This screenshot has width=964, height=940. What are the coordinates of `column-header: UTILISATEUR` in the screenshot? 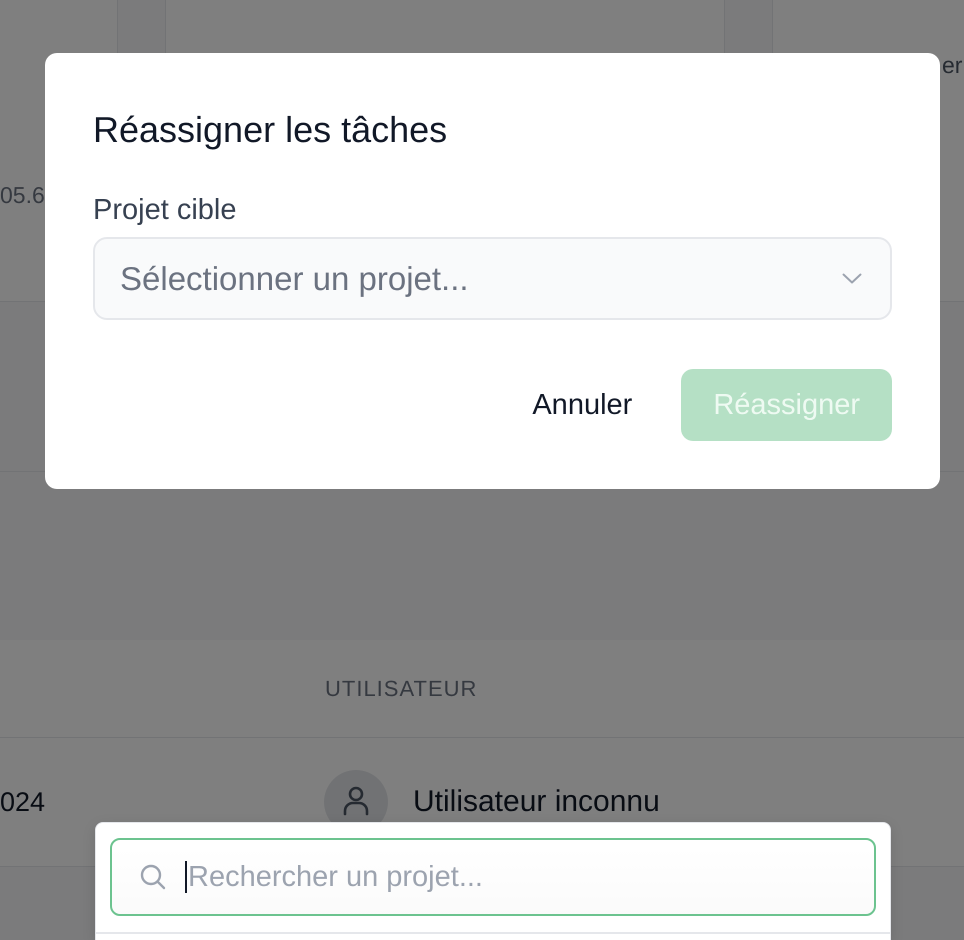 It's located at (401, 689).